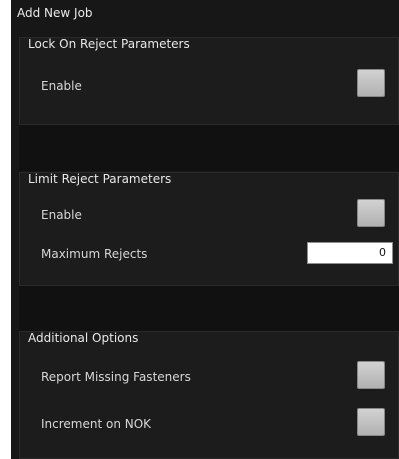 The image size is (399, 459). Describe the element at coordinates (83, 338) in the screenshot. I see `additional-options-title: Additional Options` at that location.